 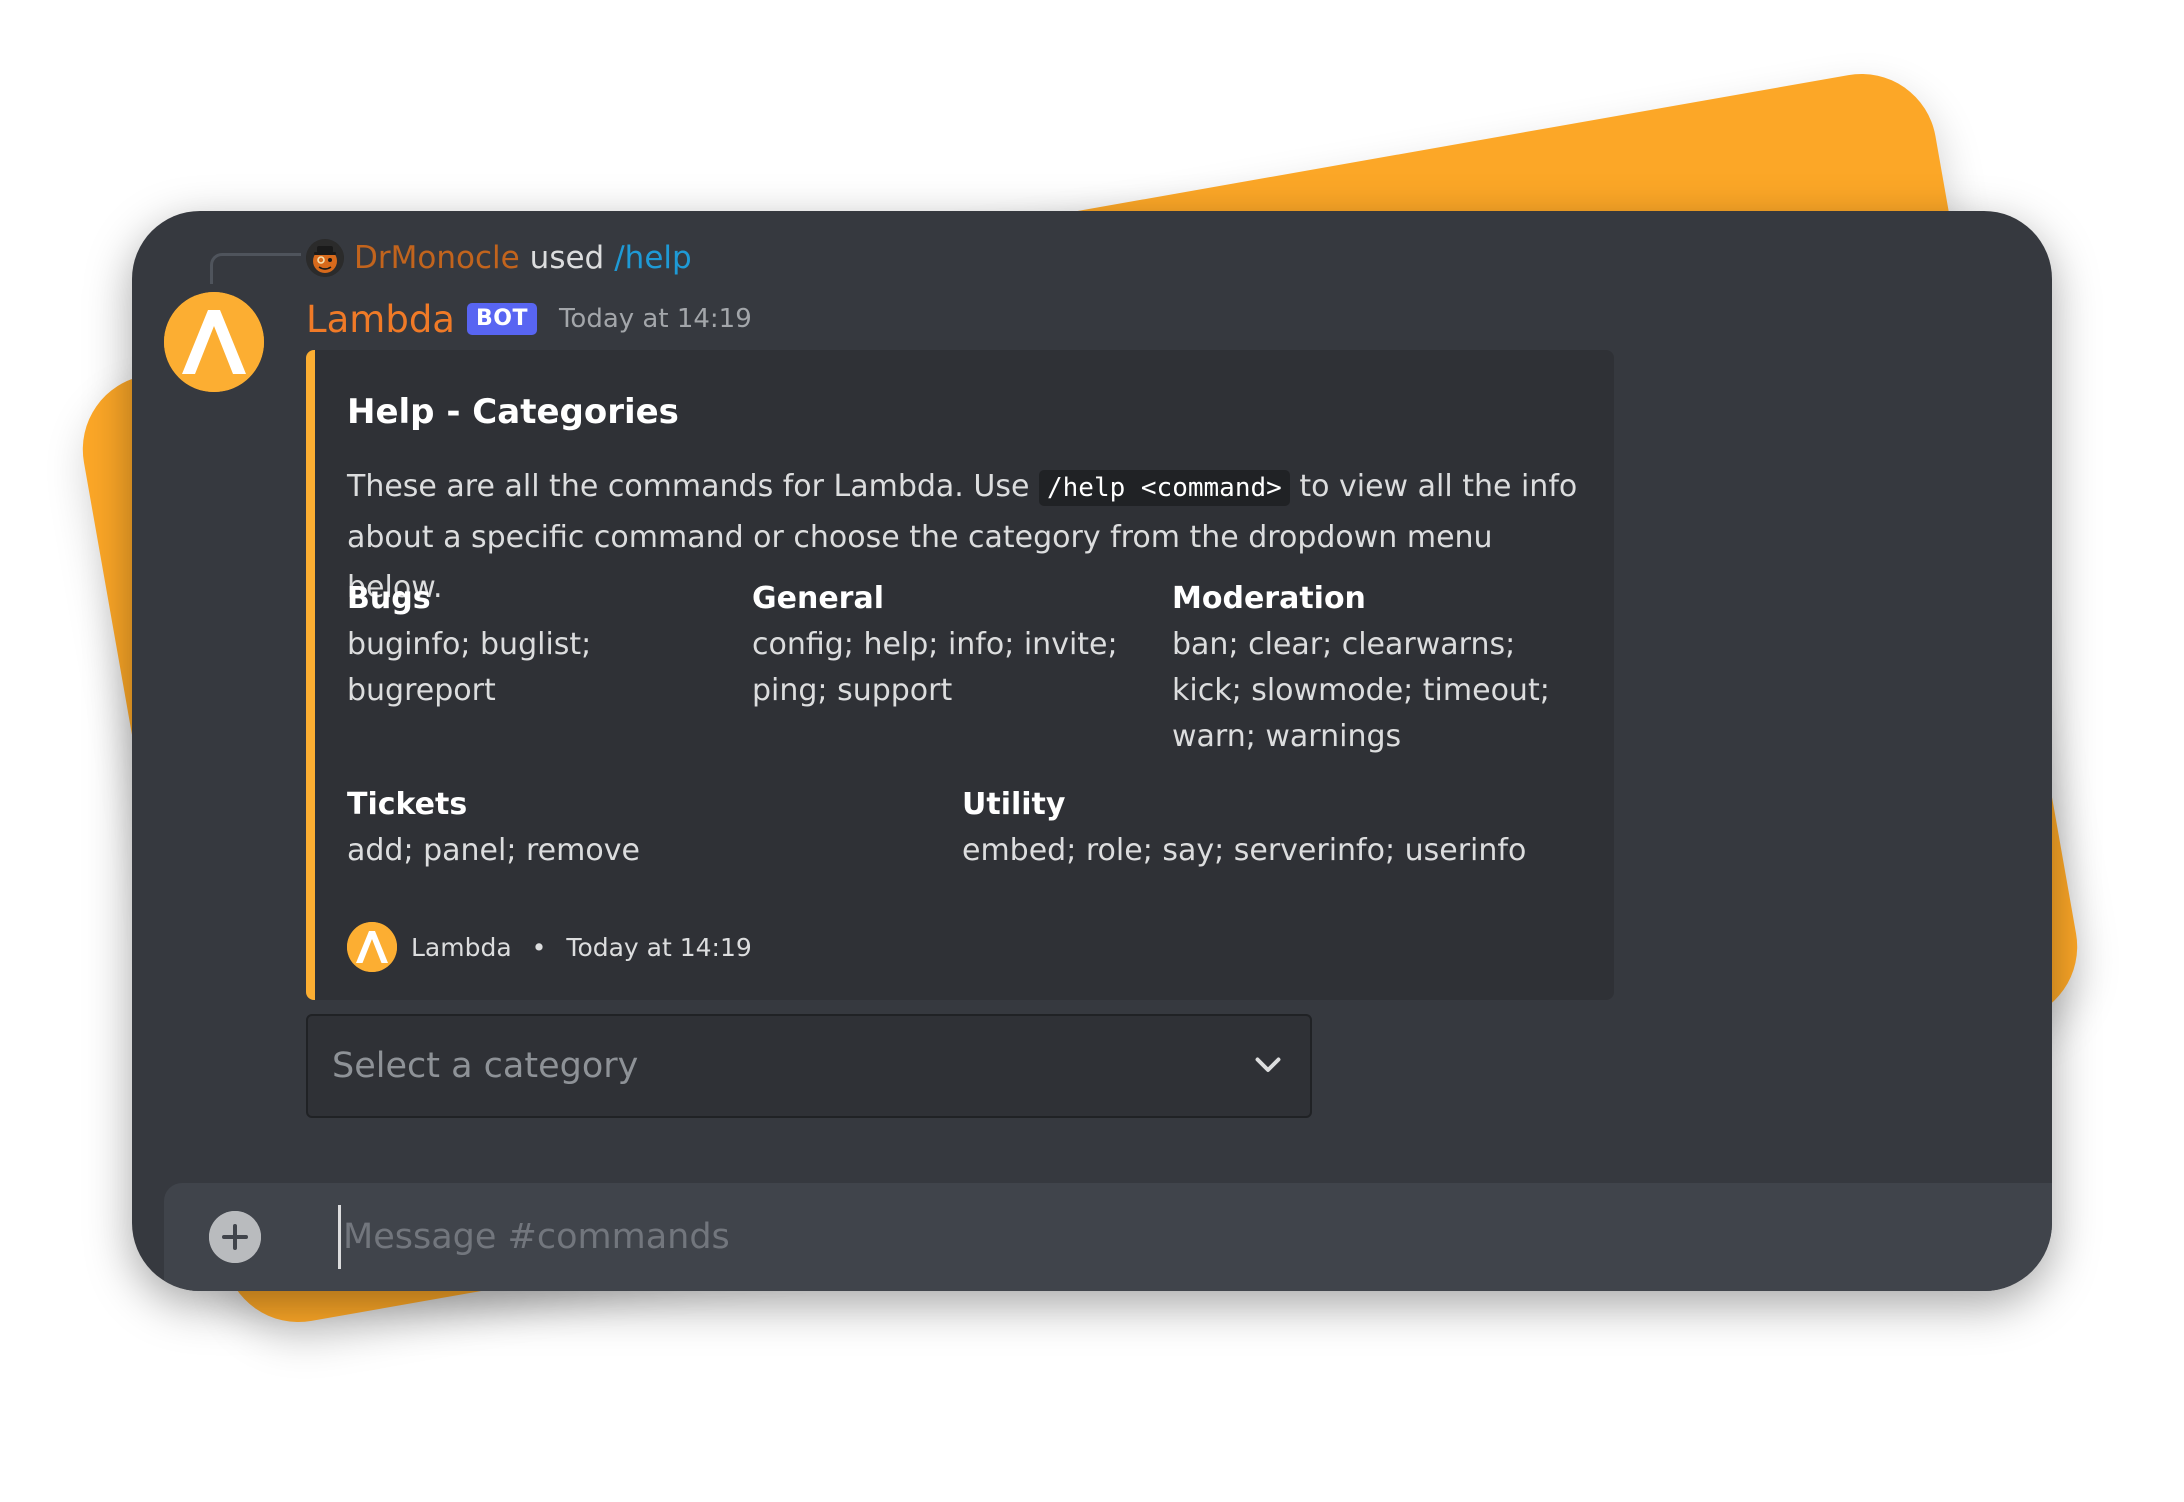 I want to click on field-value: add; panel; remove, so click(x=493, y=850).